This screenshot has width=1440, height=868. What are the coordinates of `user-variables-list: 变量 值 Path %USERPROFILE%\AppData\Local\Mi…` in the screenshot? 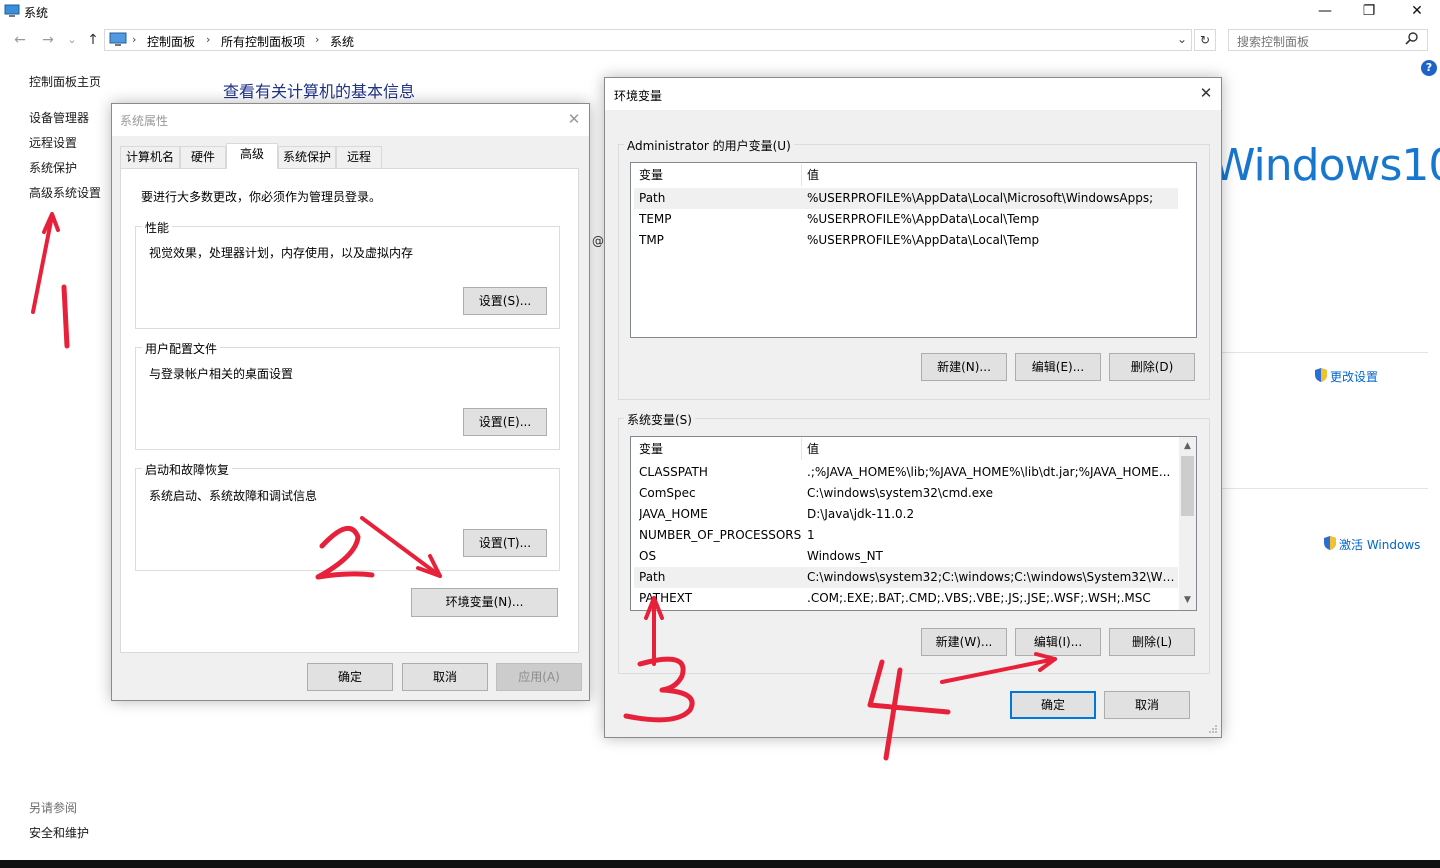 It's located at (913, 250).